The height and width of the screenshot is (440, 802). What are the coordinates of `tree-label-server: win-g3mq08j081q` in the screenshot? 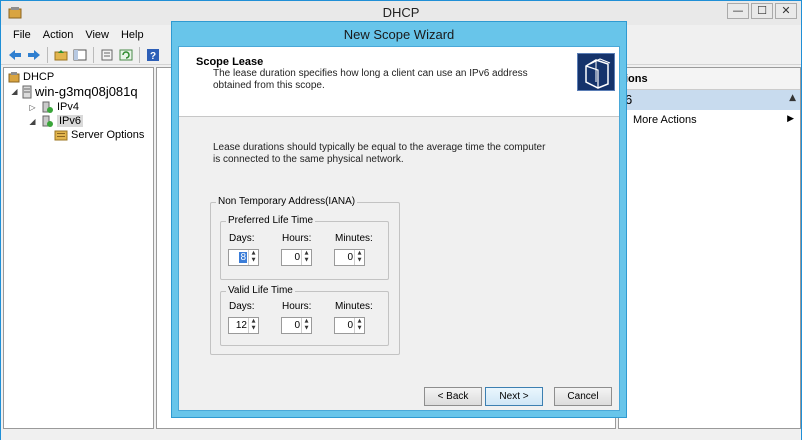 It's located at (86, 91).